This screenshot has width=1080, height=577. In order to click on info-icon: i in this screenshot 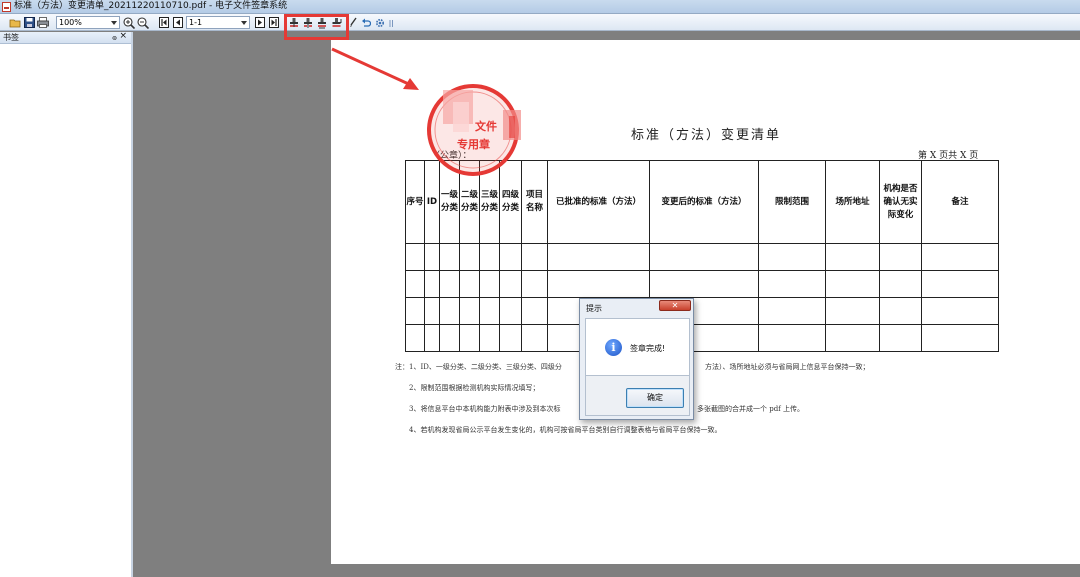, I will do `click(613, 347)`.